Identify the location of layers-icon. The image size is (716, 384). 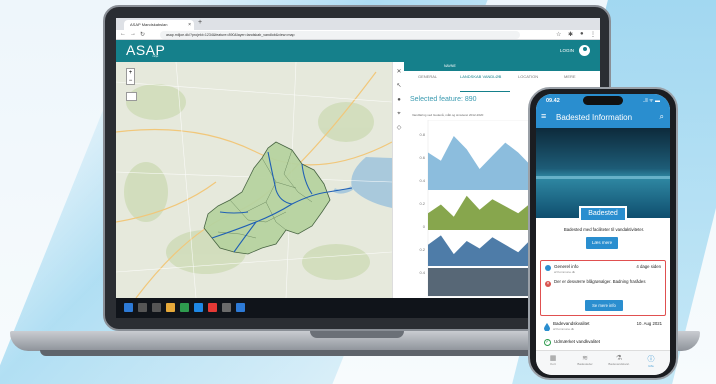
(131, 96).